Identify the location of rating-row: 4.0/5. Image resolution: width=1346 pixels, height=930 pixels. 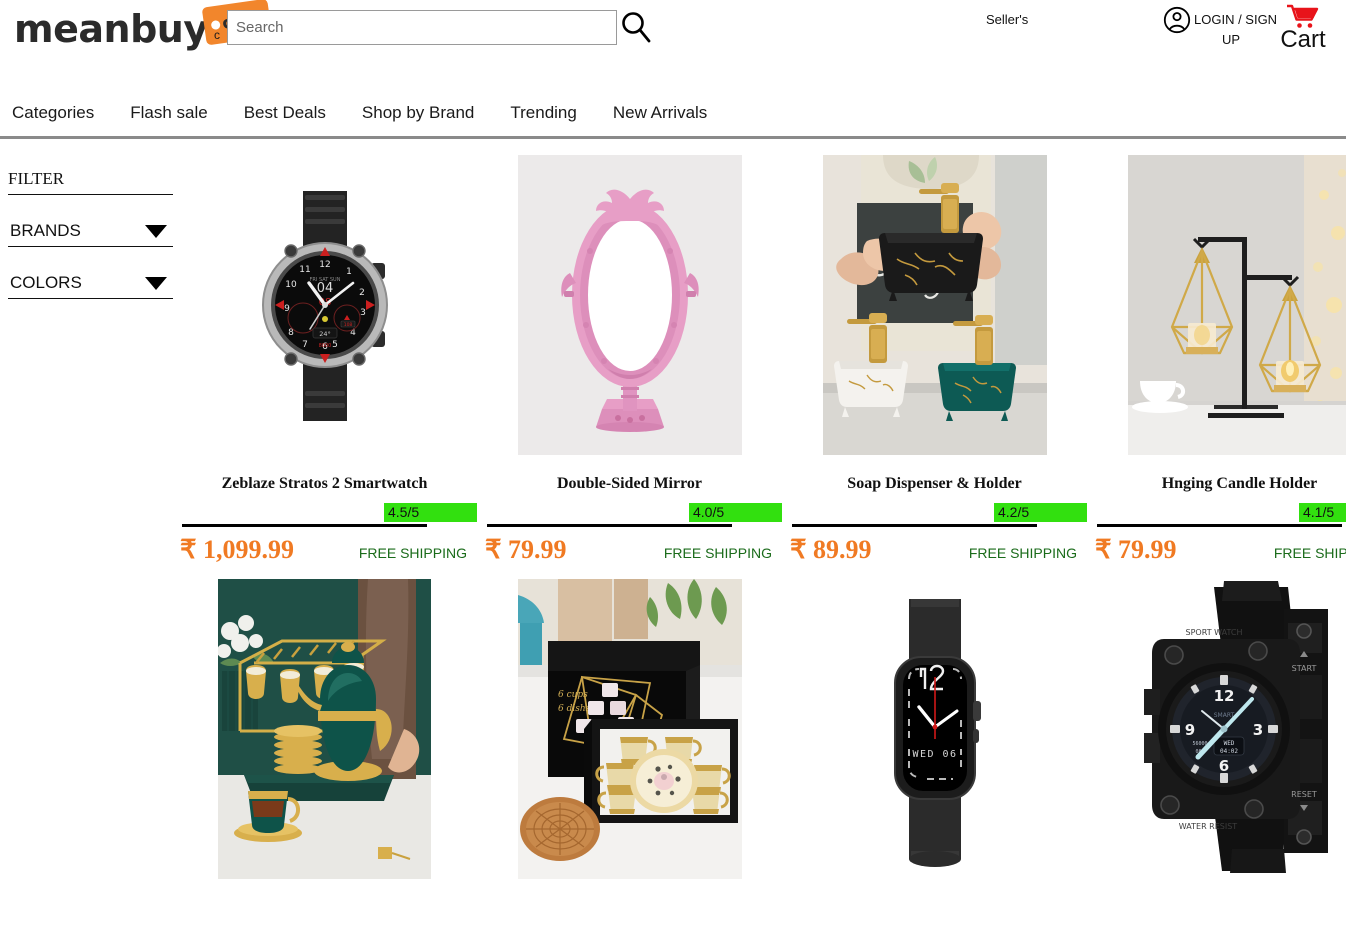
(629, 512).